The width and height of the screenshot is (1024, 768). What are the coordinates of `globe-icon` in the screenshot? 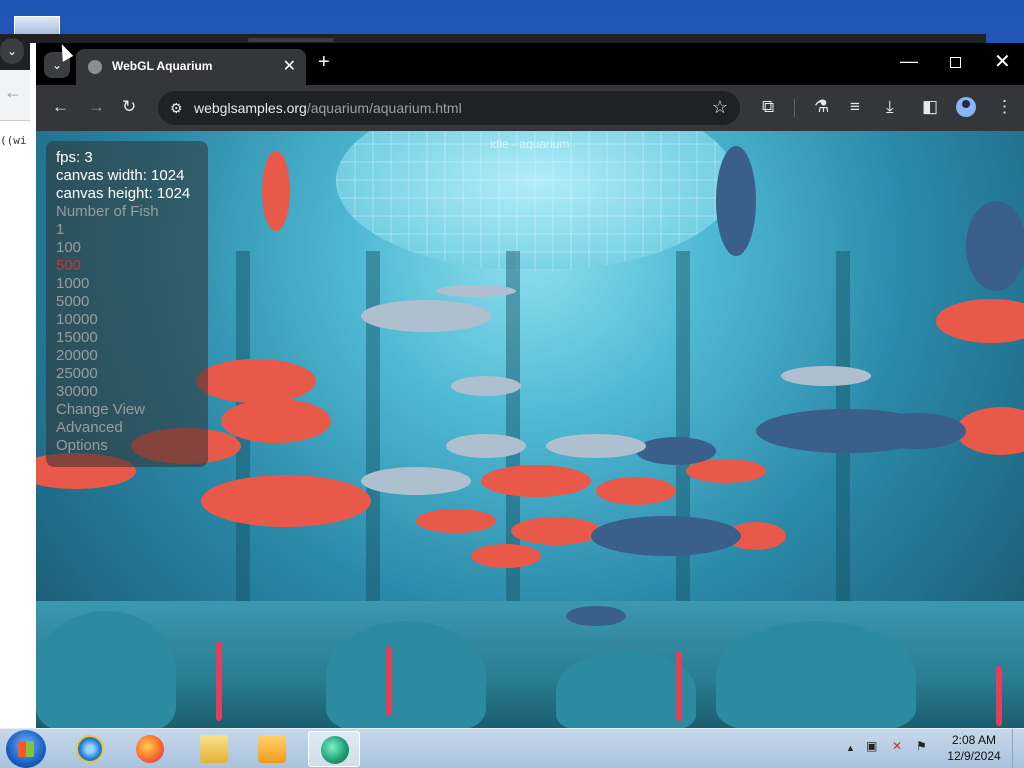 It's located at (95, 67).